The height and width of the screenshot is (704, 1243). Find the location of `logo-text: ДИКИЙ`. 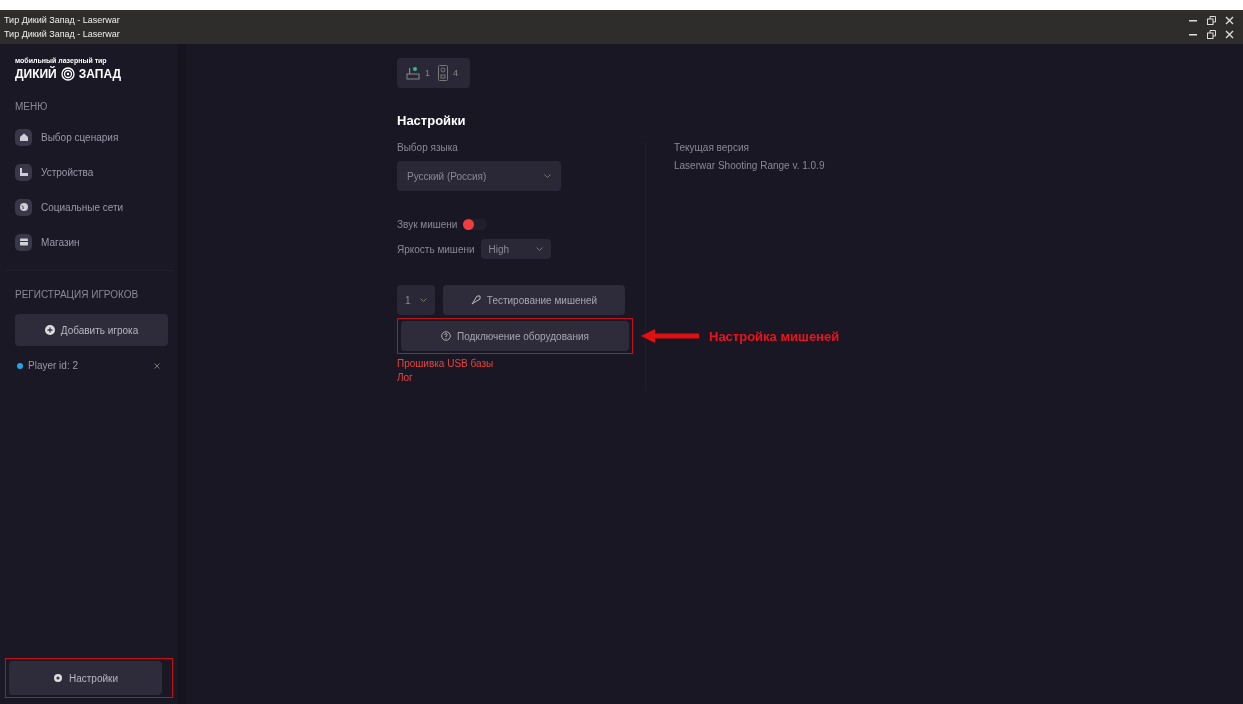

logo-text: ДИКИЙ is located at coordinates (36, 74).